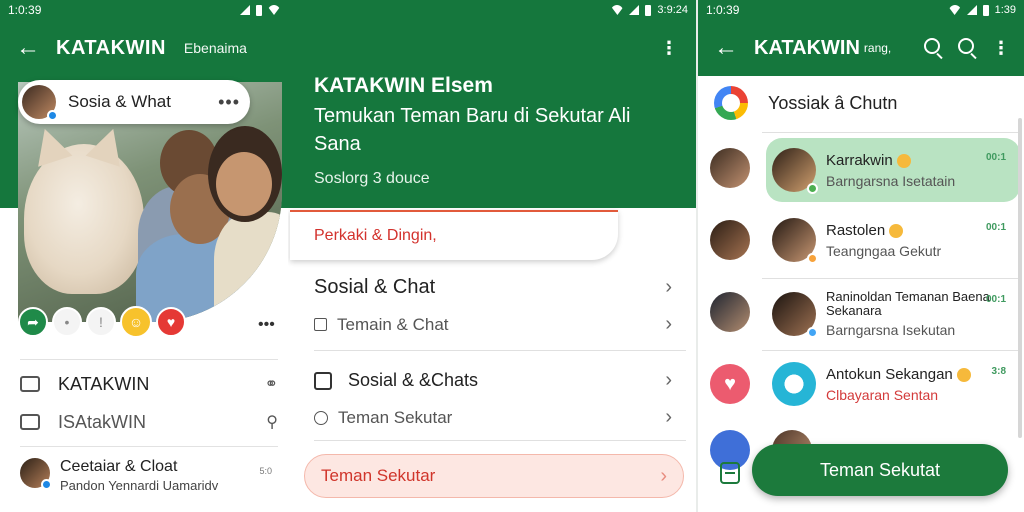 The image size is (1024, 512). What do you see at coordinates (320, 324) in the screenshot?
I see `checkbox-icon` at bounding box center [320, 324].